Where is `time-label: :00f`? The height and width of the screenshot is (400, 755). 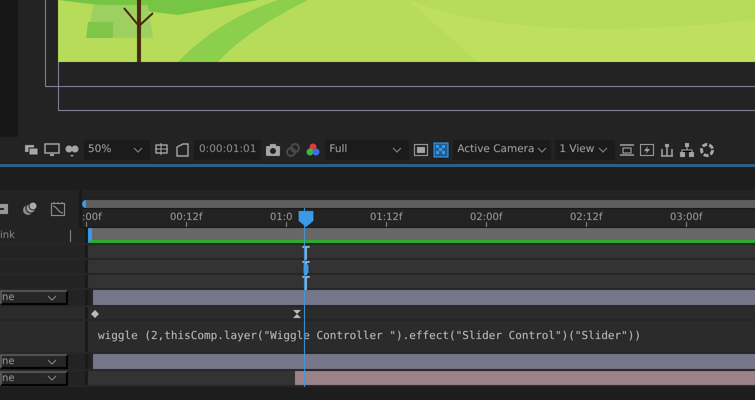 time-label: :00f is located at coordinates (92, 218).